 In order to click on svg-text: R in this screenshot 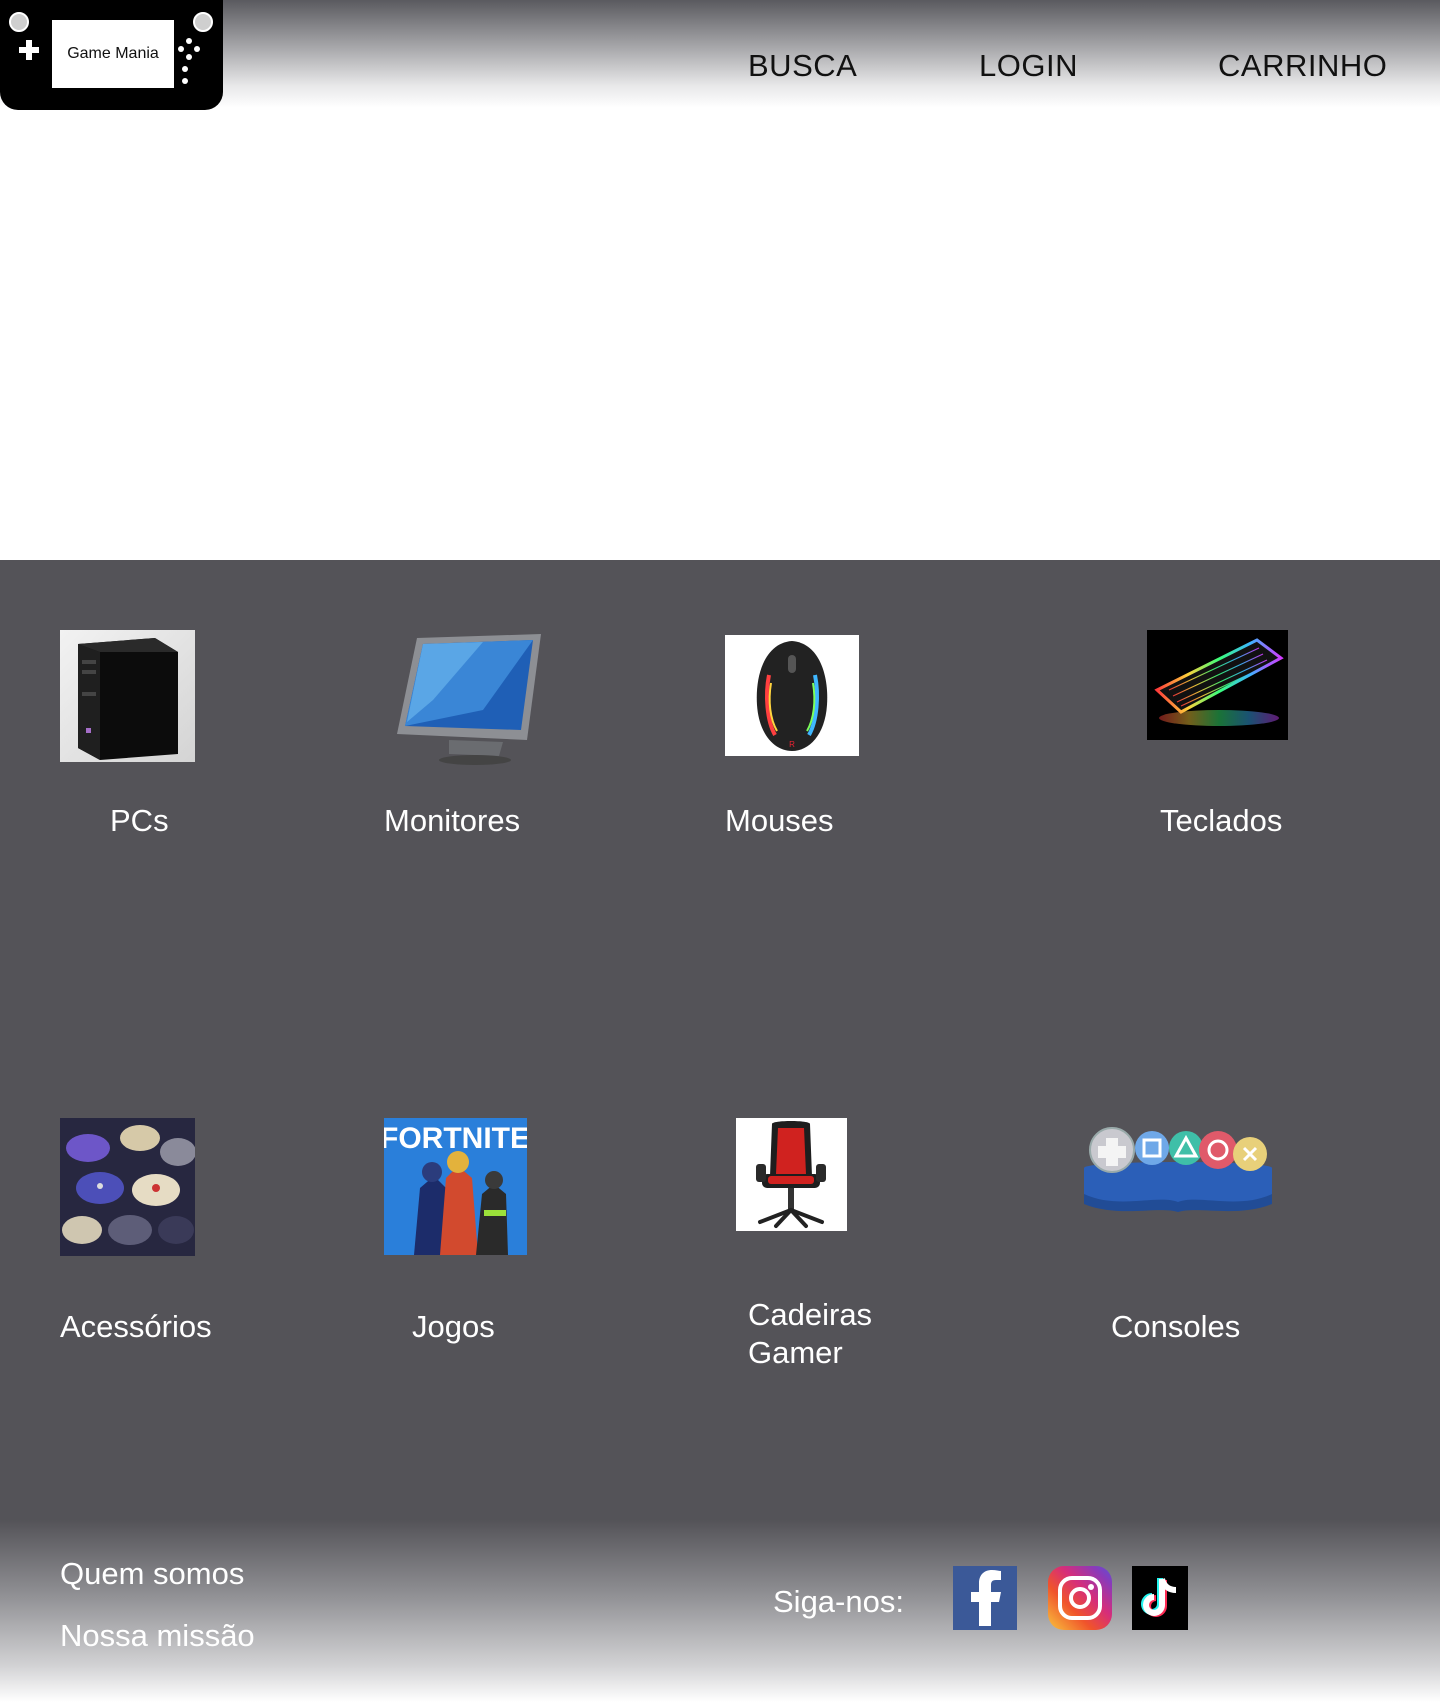, I will do `click(792, 744)`.